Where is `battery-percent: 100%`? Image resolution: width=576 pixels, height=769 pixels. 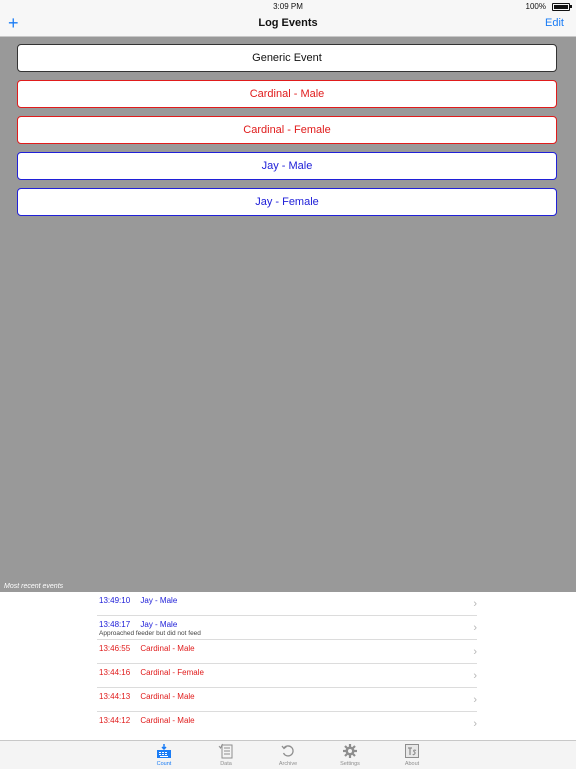 battery-percent: 100% is located at coordinates (535, 6).